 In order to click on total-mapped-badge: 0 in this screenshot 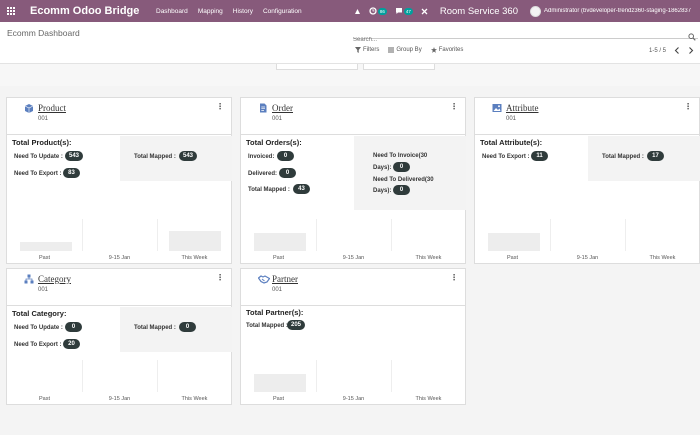, I will do `click(187, 327)`.